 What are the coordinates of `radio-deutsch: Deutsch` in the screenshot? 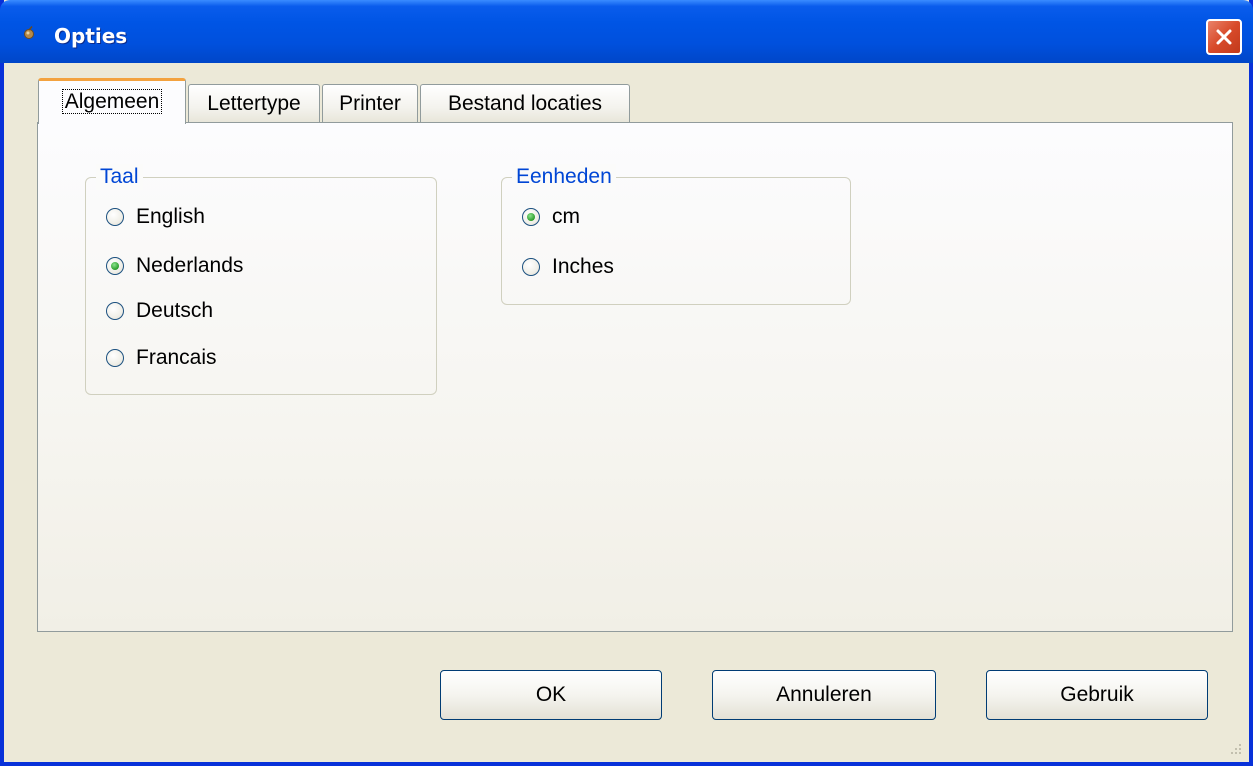 It's located at (159, 311).